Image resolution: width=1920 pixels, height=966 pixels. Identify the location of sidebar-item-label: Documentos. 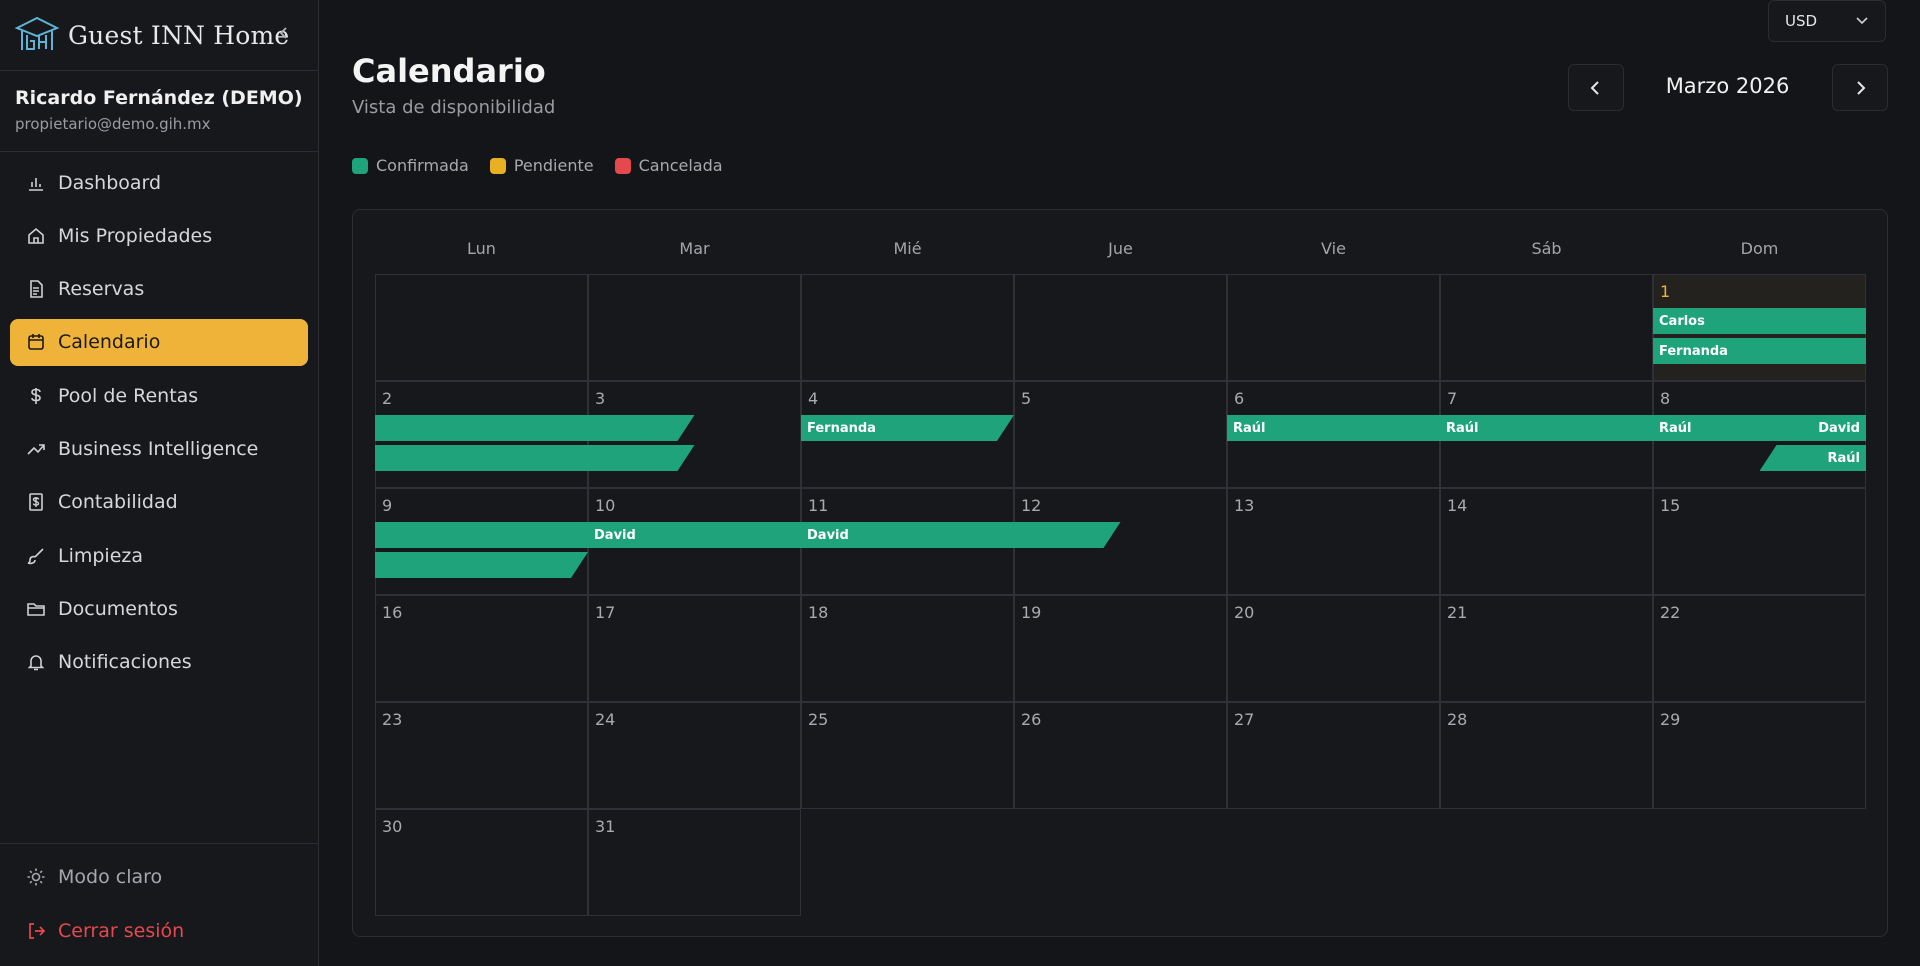
(118, 608).